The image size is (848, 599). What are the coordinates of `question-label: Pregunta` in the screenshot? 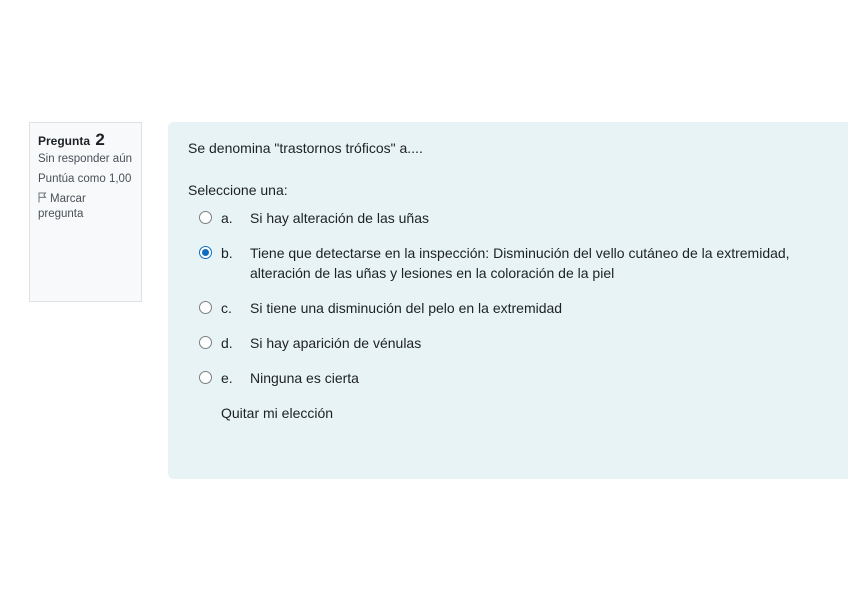 It's located at (64, 141).